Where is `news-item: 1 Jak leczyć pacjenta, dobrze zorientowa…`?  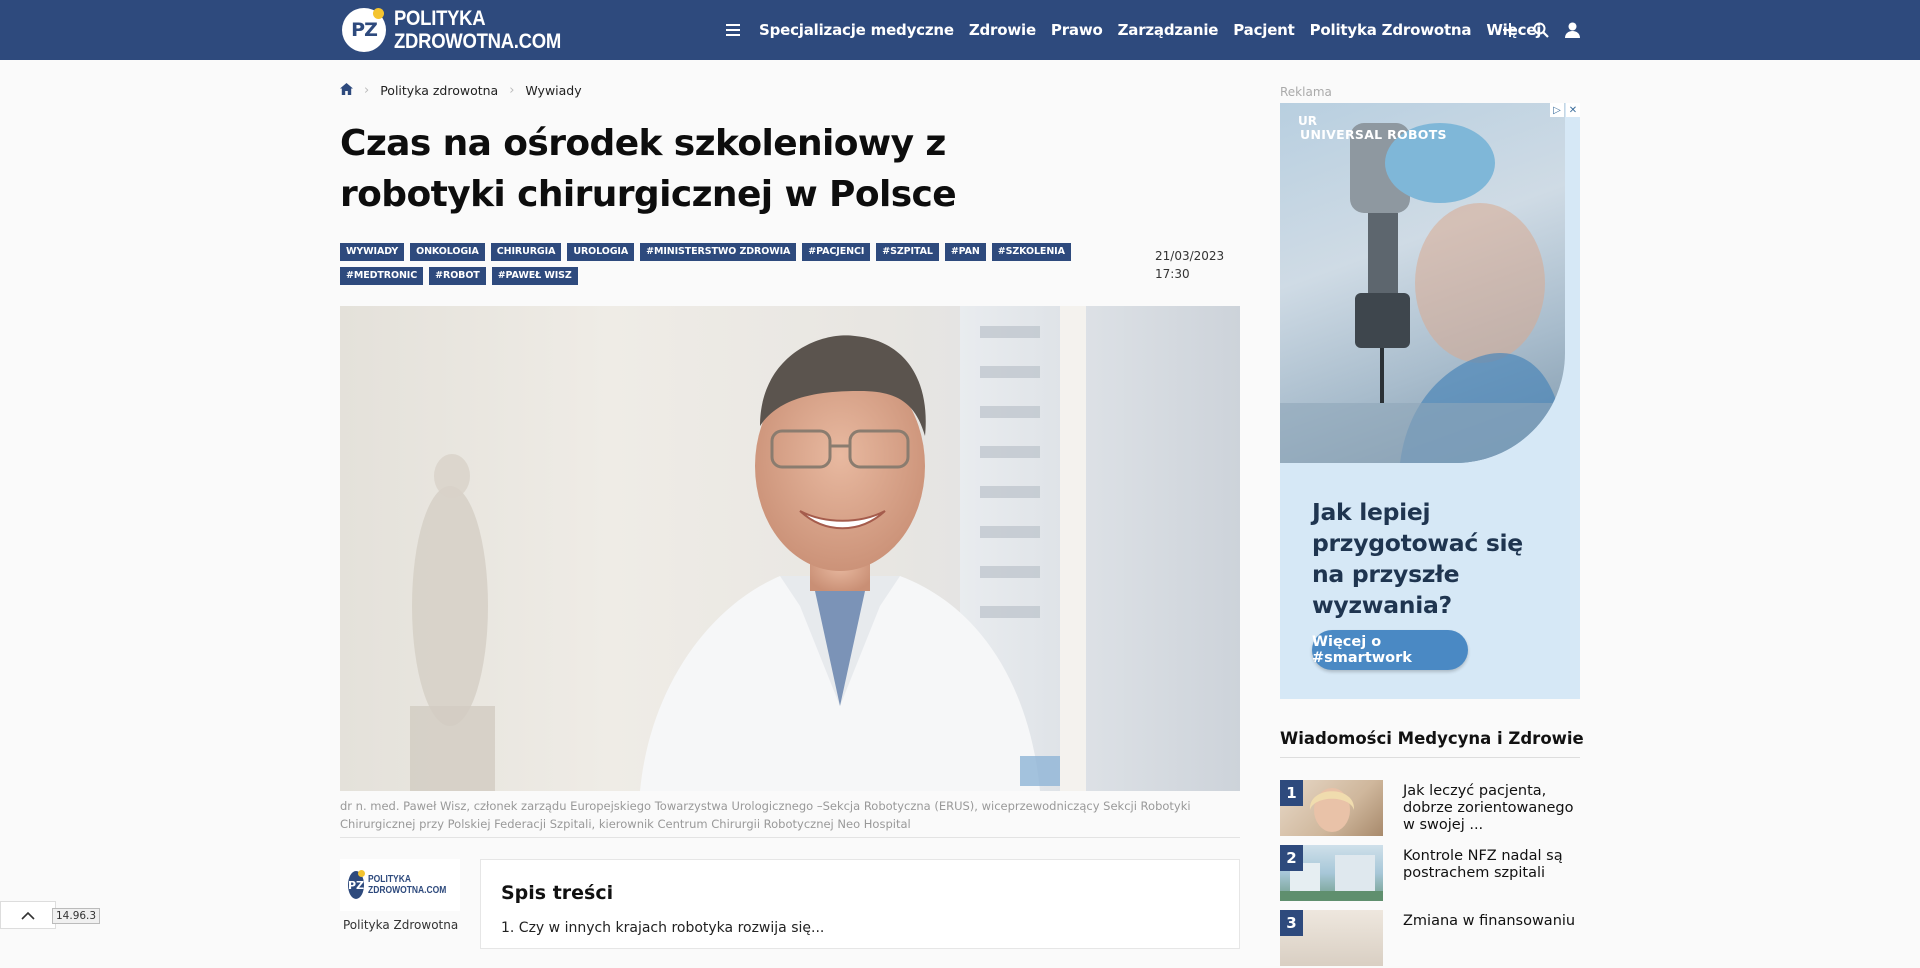
news-item: 1 Jak leczyć pacjenta, dobrze zorientowa… is located at coordinates (1430, 809).